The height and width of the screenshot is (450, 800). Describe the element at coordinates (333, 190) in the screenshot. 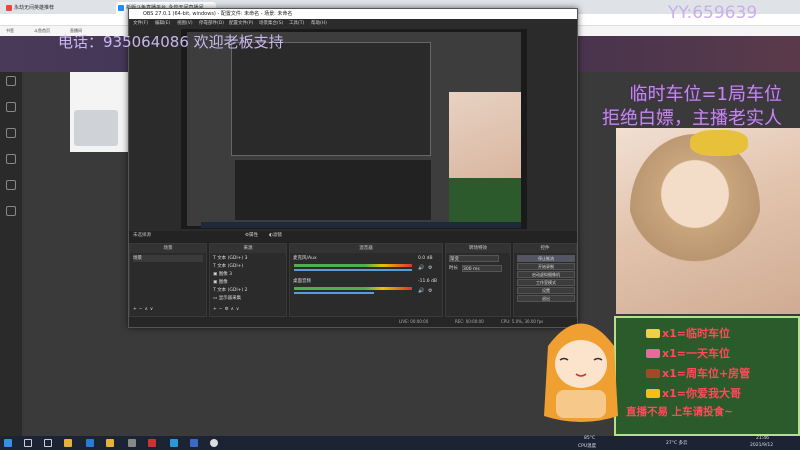

I see `nested-mixer-capture` at that location.